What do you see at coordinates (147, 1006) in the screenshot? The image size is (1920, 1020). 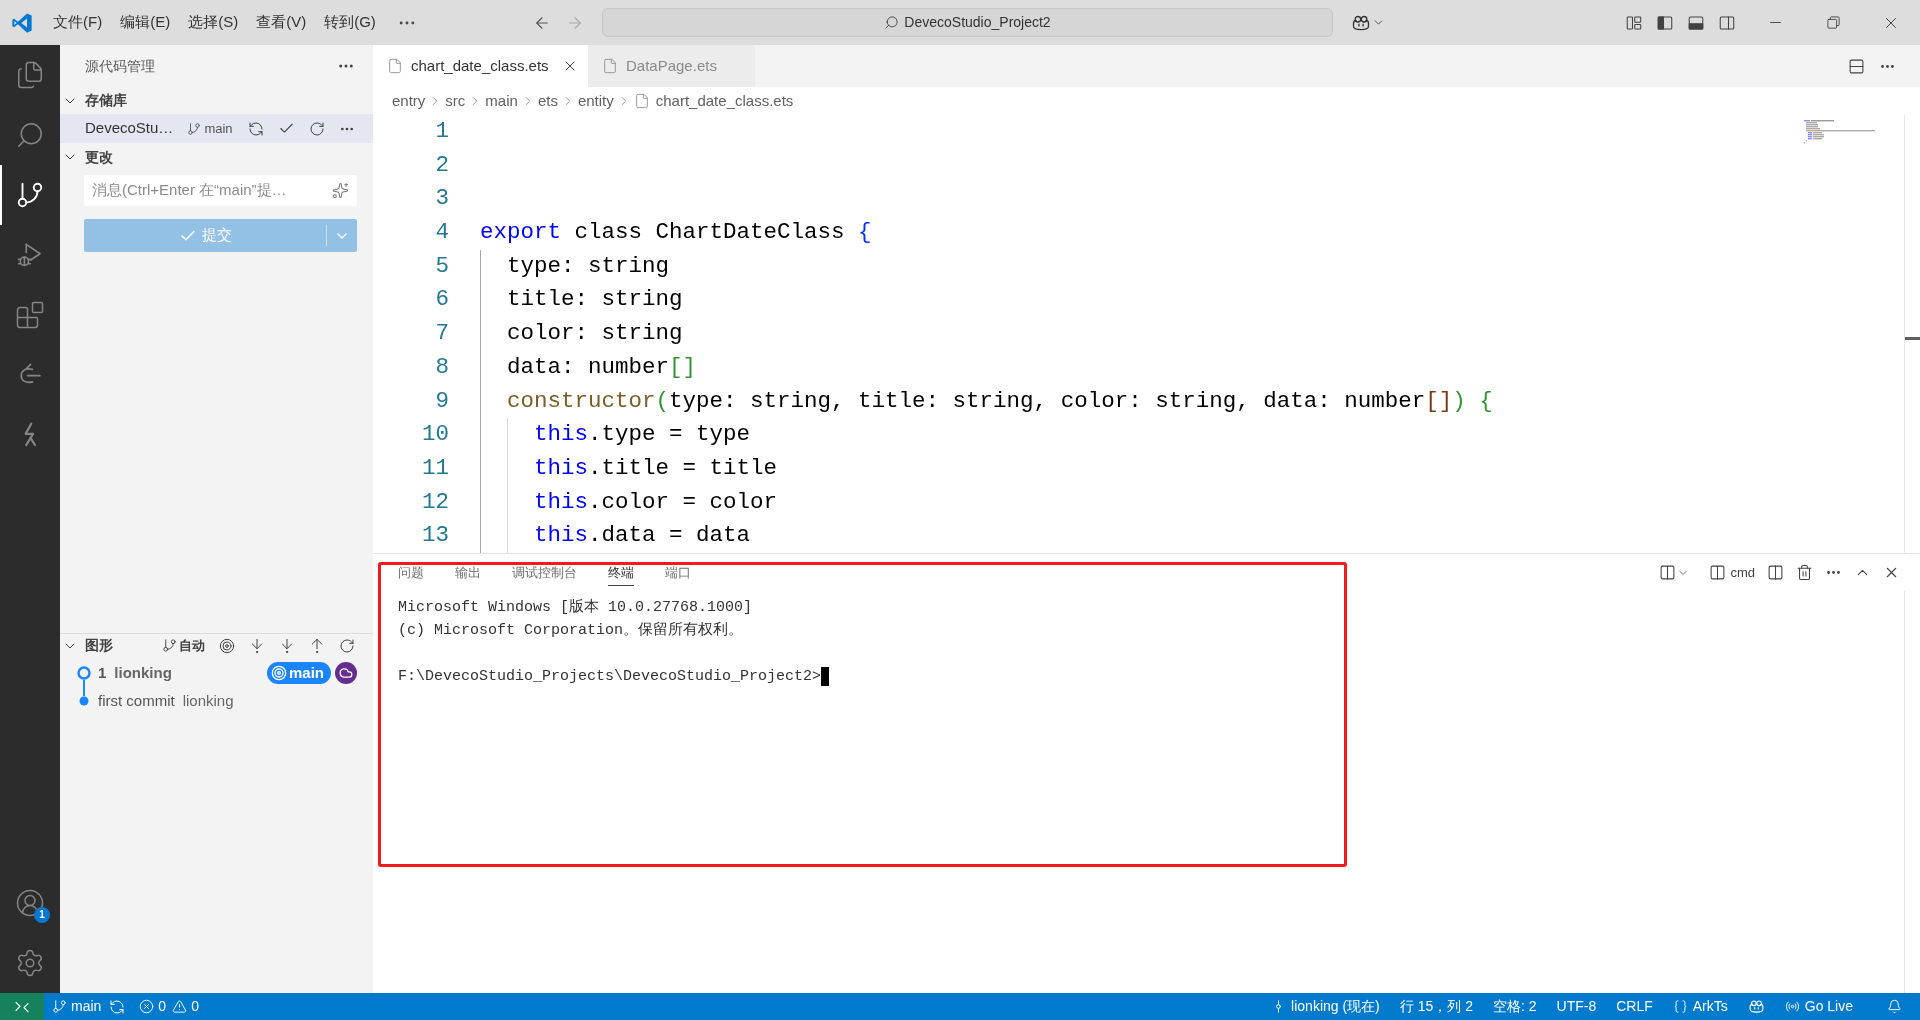 I see `error-icon` at bounding box center [147, 1006].